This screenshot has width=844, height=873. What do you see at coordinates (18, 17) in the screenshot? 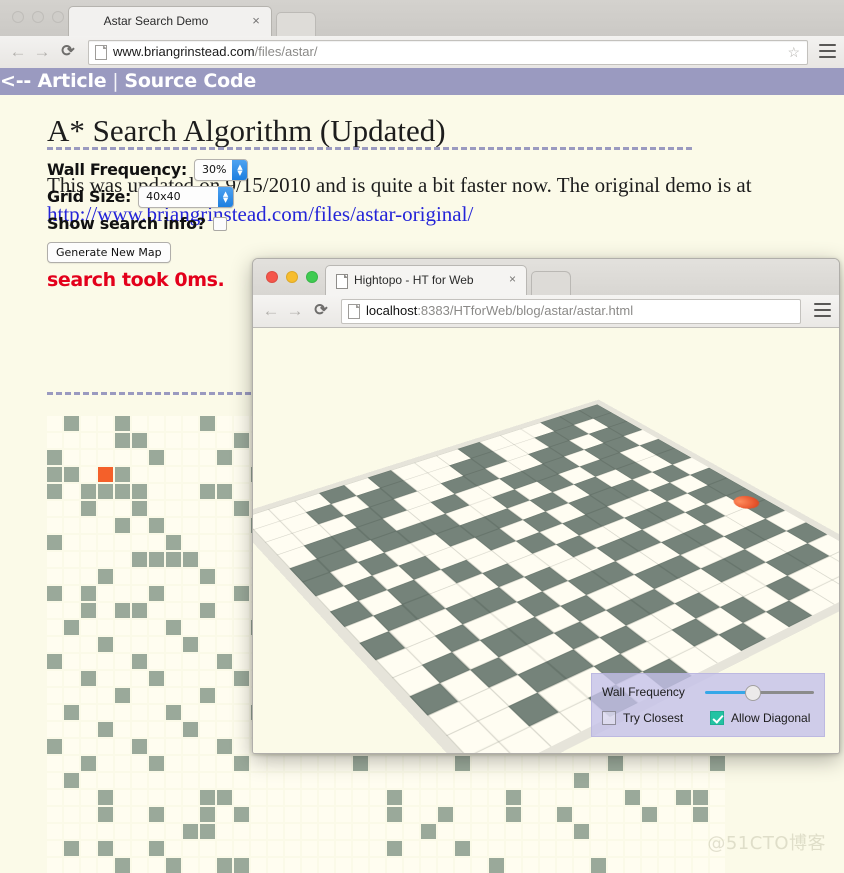
I see `close-window-button` at bounding box center [18, 17].